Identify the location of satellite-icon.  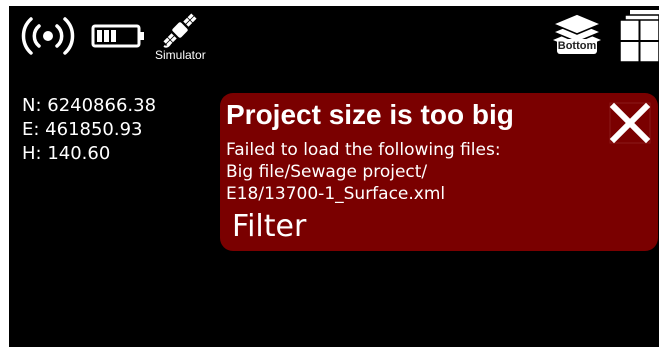
(180, 30).